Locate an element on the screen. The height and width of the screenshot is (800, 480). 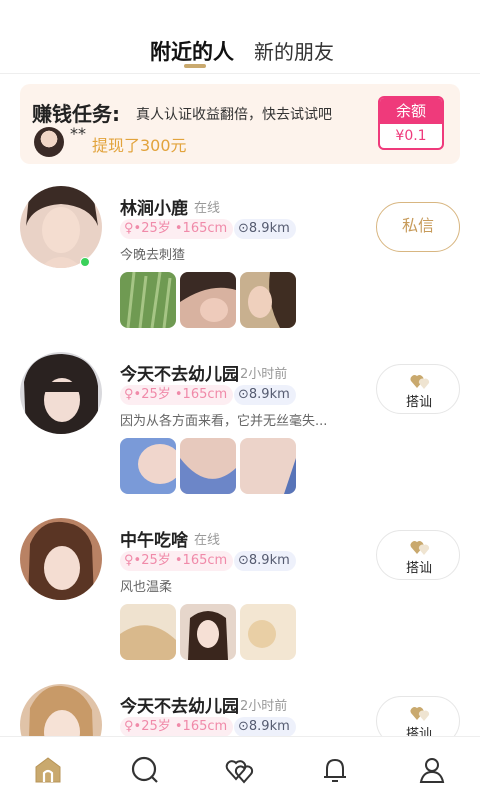
discover-icon is located at coordinates (145, 770).